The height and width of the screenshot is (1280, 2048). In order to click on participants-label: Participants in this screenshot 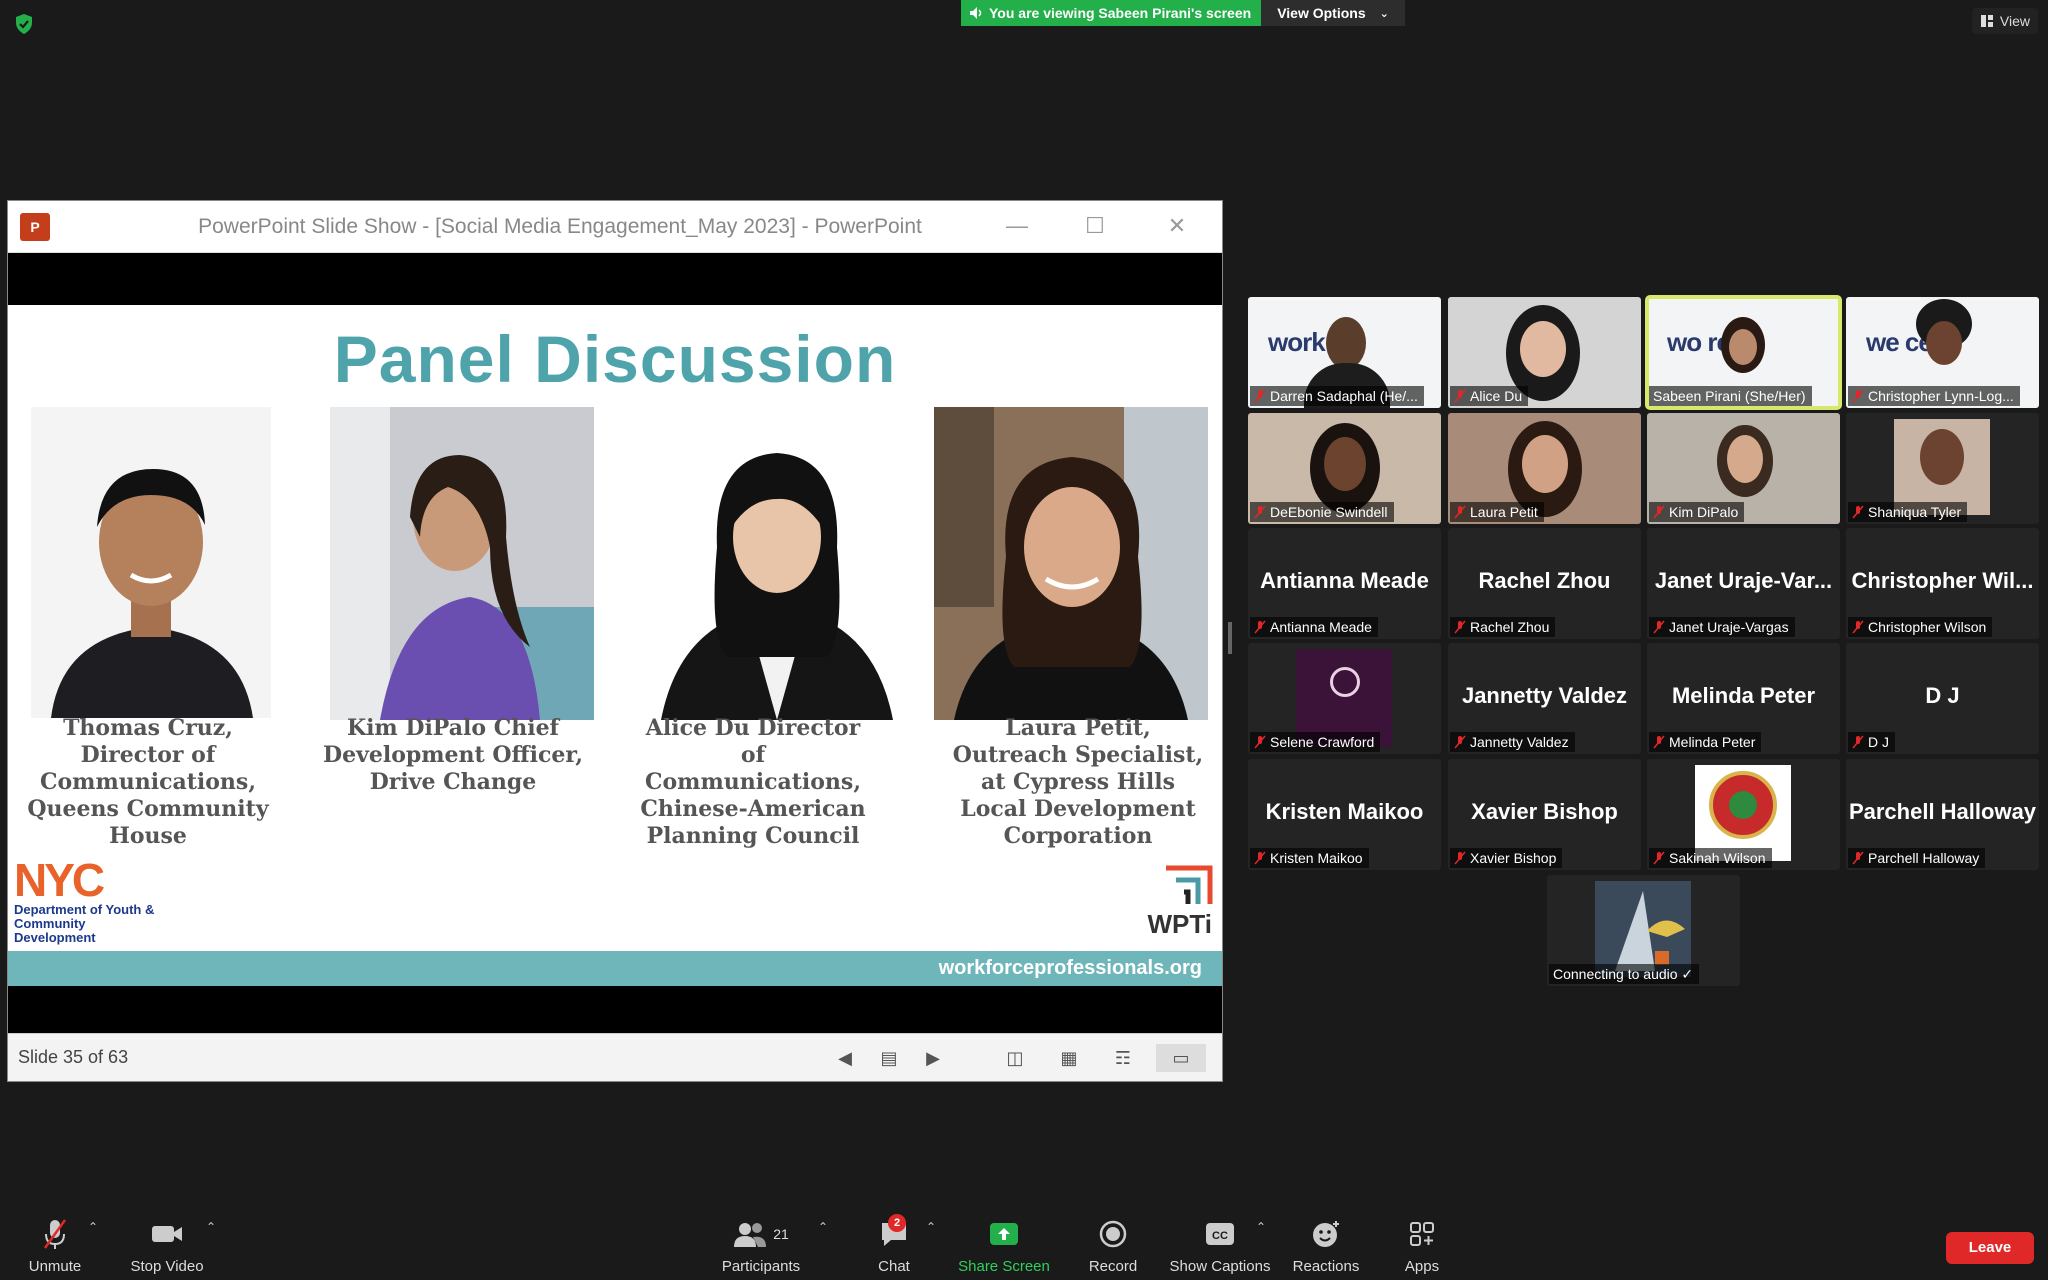, I will do `click(761, 1266)`.